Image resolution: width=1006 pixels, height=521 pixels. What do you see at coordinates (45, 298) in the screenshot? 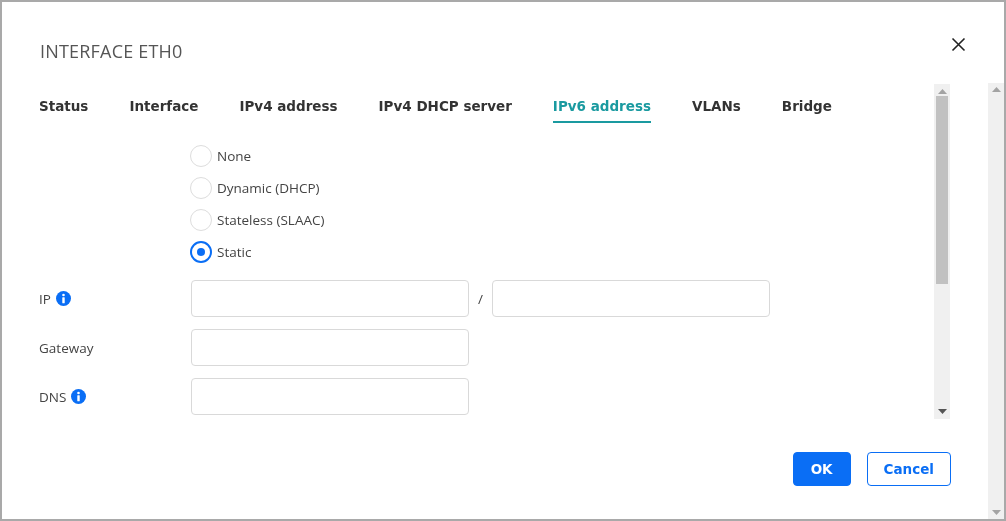
I see `field-label: IP` at bounding box center [45, 298].